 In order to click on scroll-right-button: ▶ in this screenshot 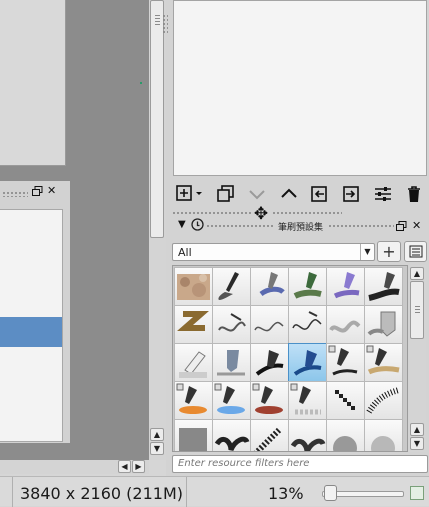, I will do `click(138, 466)`.